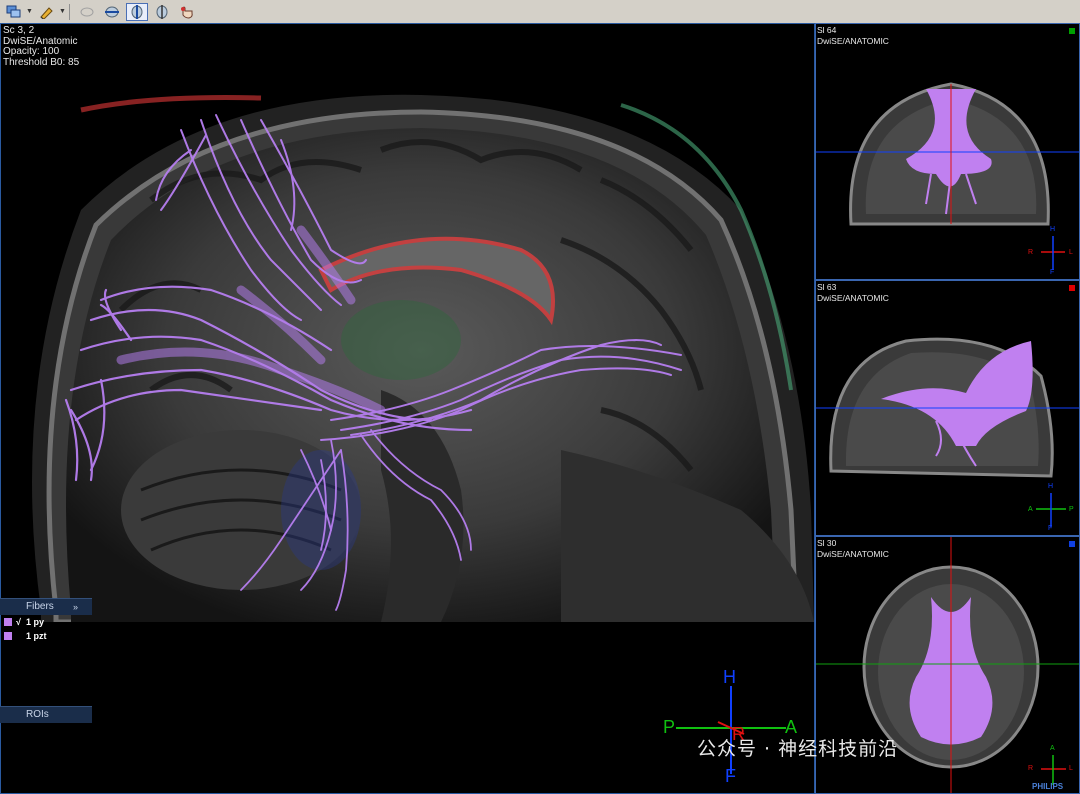 The image size is (1080, 794). Describe the element at coordinates (31, 51) in the screenshot. I see `opacity-label: Opacity: 100` at that location.